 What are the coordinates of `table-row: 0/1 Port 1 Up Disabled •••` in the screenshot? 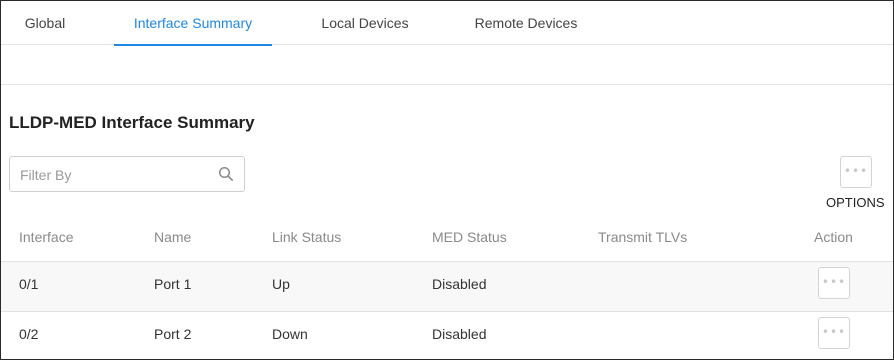 It's located at (447, 286).